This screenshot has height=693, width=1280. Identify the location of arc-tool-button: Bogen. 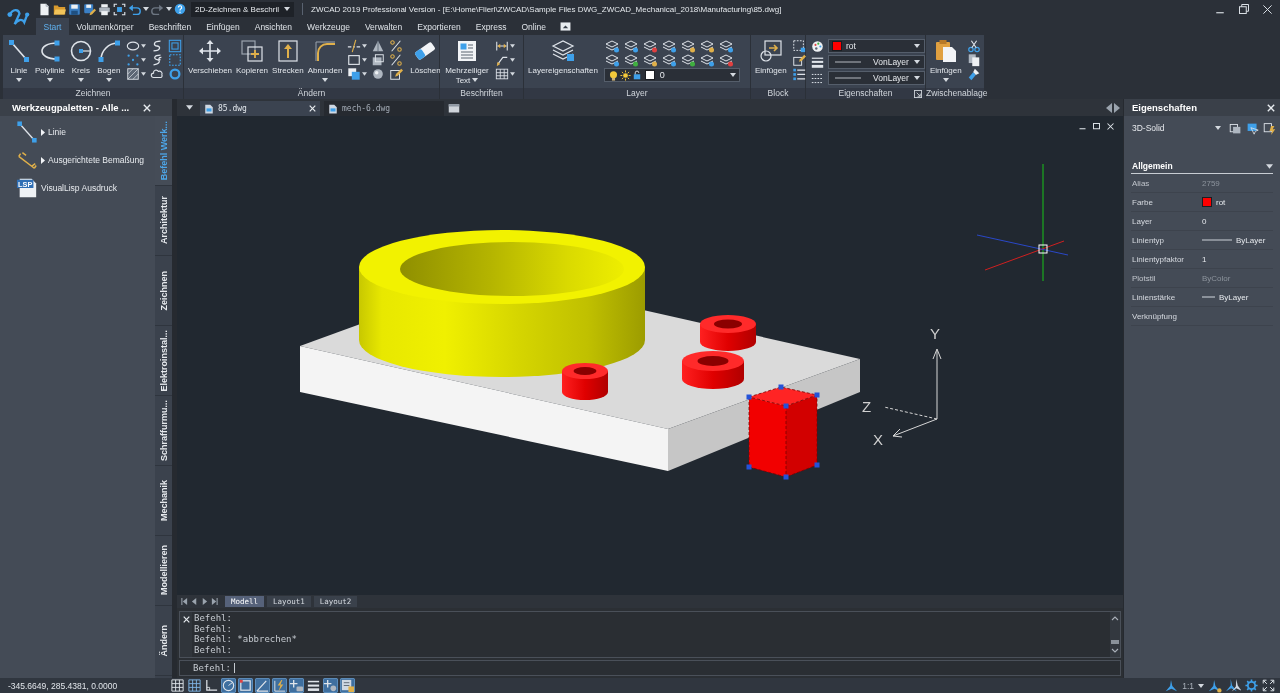
(108, 60).